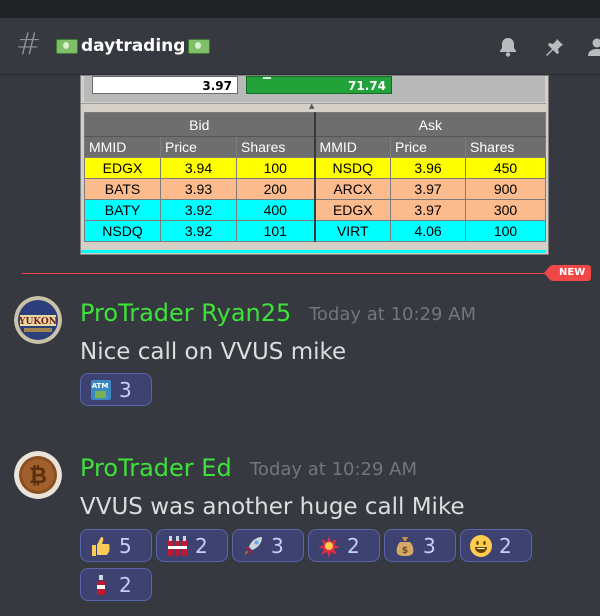 The height and width of the screenshot is (616, 600). Describe the element at coordinates (420, 545) in the screenshot. I see `reaction-money-bag: $ 3` at that location.